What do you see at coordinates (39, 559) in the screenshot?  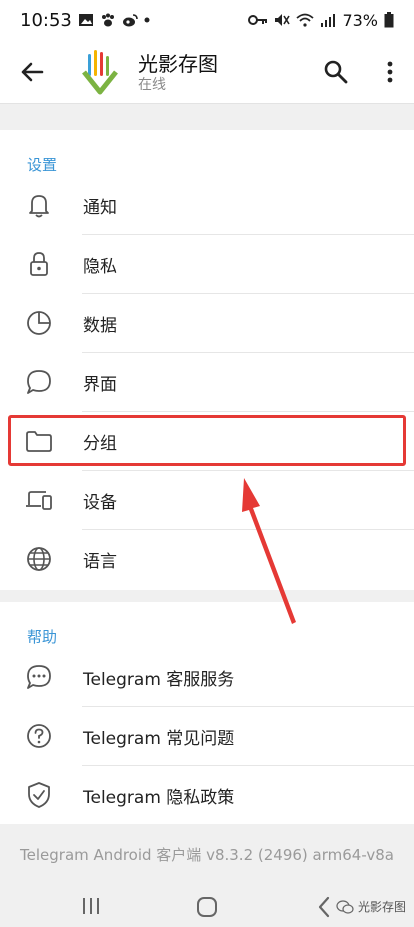 I see `globe-icon` at bounding box center [39, 559].